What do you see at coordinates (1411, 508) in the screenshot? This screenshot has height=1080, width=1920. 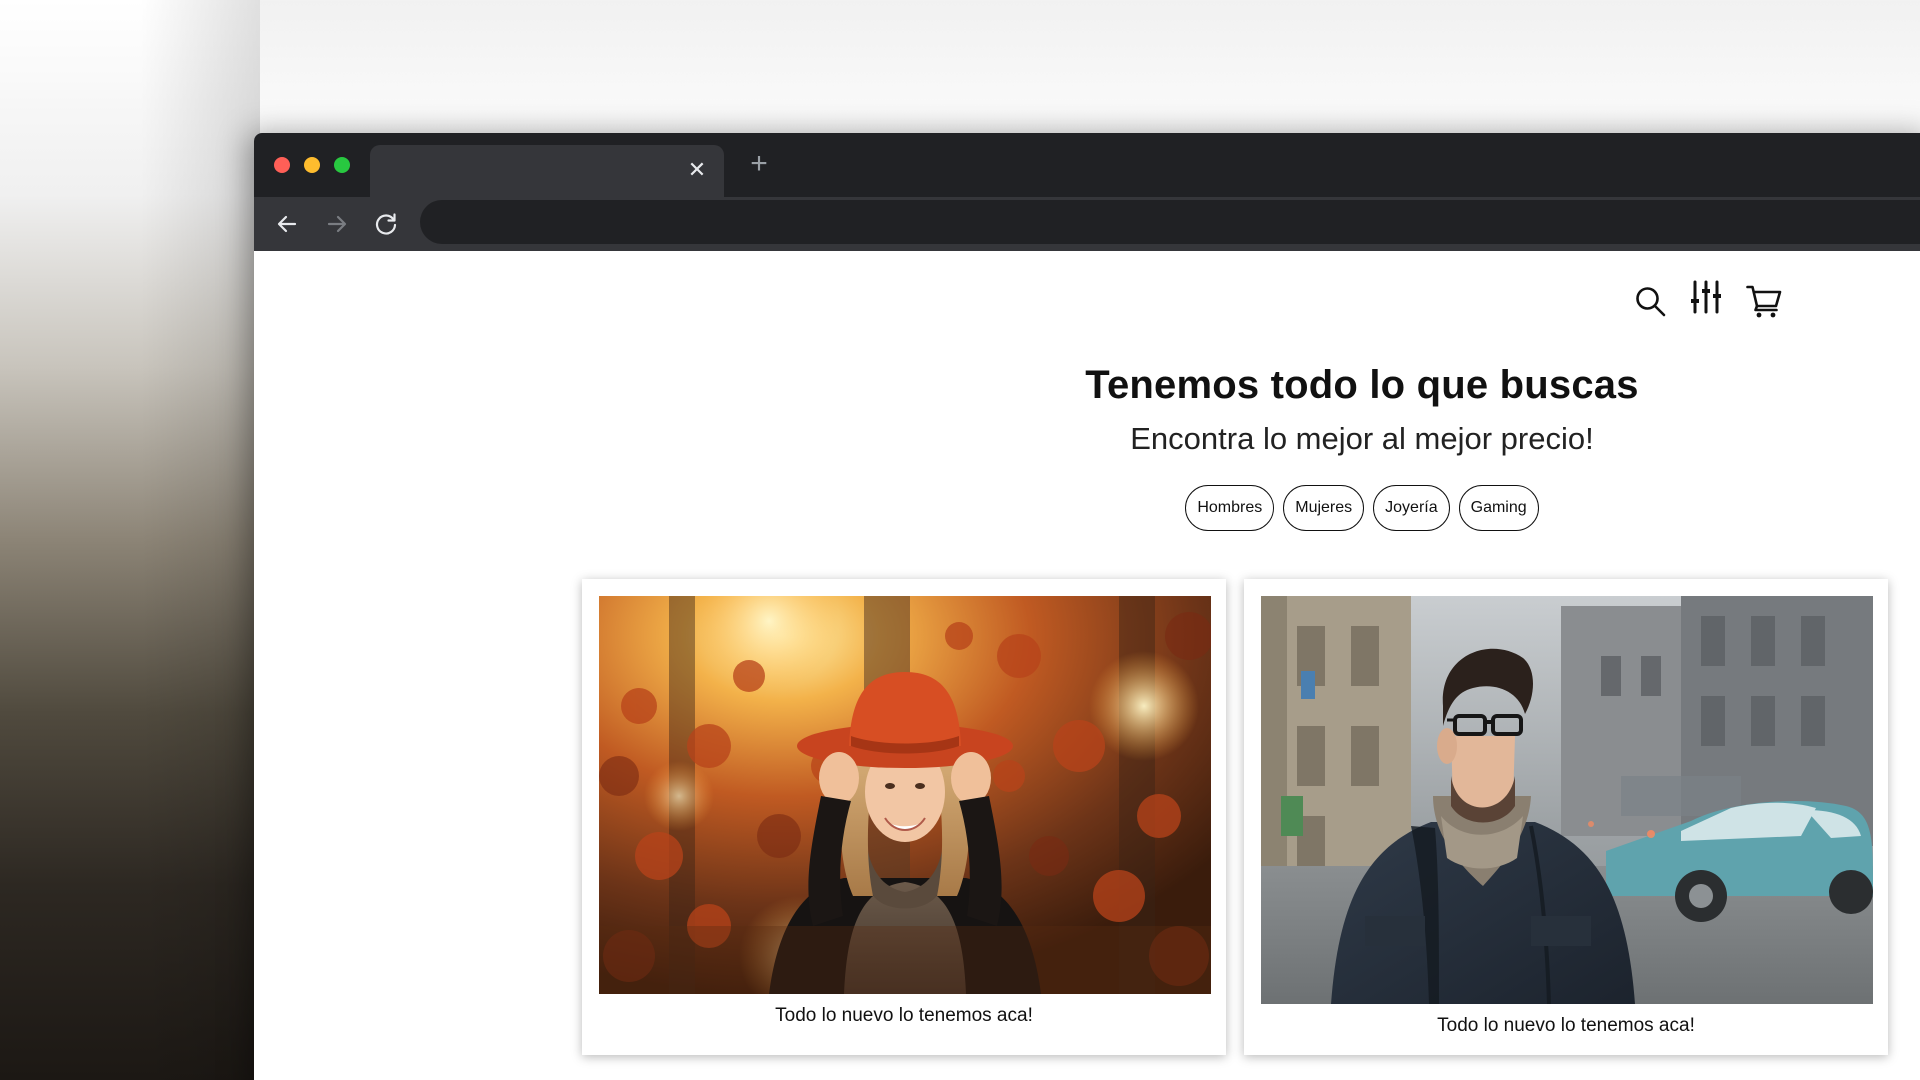 I see `category-chip-joyeria: Joyería` at bounding box center [1411, 508].